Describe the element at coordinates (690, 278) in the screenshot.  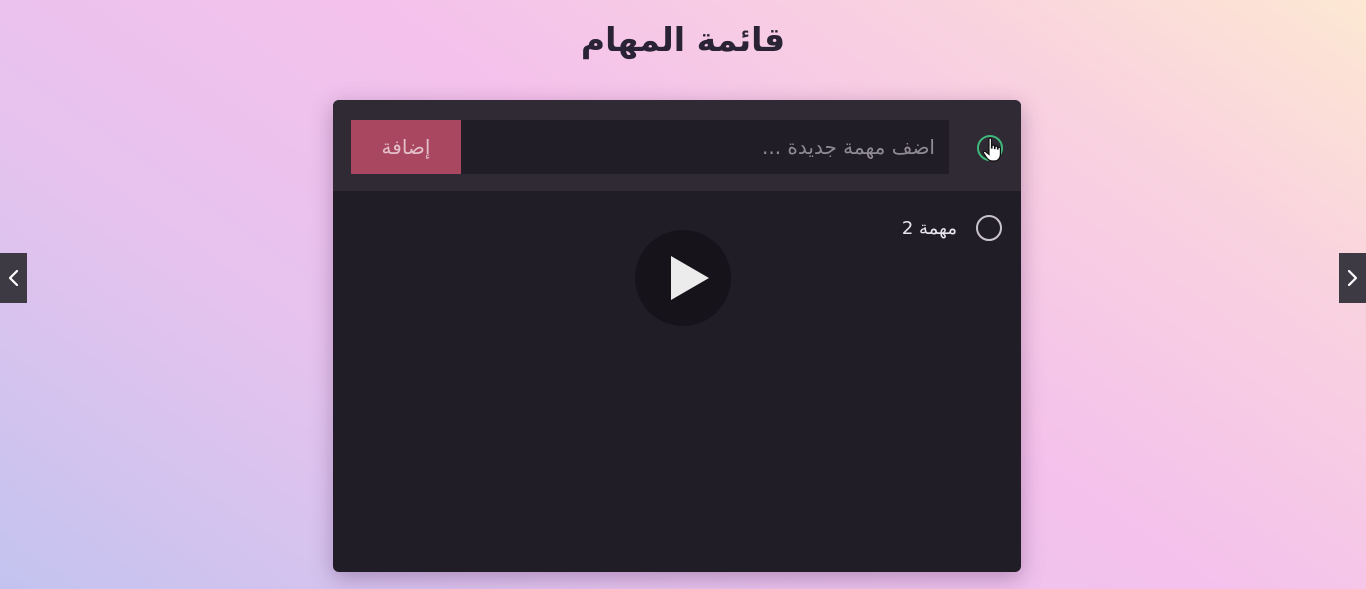
I see `play-icon` at that location.